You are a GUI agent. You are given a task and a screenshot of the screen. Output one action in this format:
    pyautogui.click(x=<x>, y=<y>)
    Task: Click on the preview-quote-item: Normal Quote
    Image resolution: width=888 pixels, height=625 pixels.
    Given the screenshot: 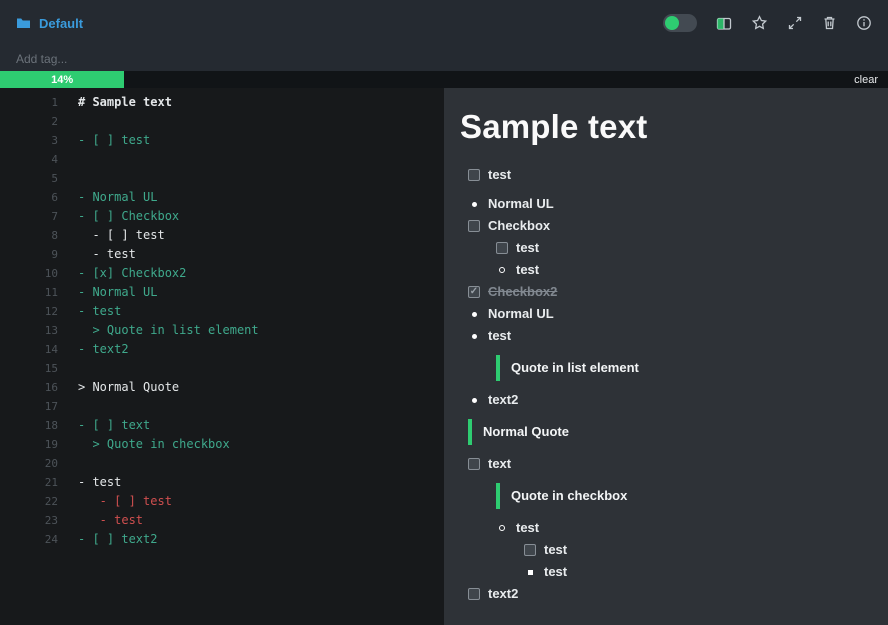 What is the action you would take?
    pyautogui.click(x=664, y=432)
    